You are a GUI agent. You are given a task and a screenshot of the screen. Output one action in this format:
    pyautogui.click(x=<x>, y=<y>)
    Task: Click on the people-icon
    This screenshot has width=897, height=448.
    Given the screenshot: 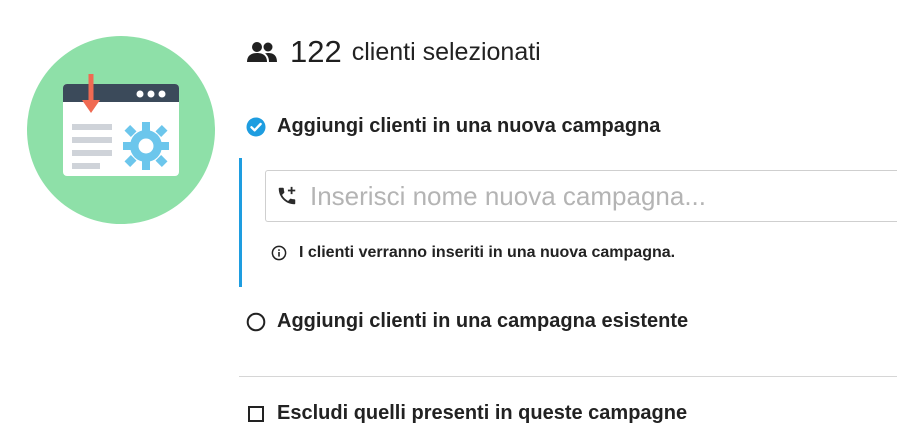 What is the action you would take?
    pyautogui.click(x=262, y=52)
    